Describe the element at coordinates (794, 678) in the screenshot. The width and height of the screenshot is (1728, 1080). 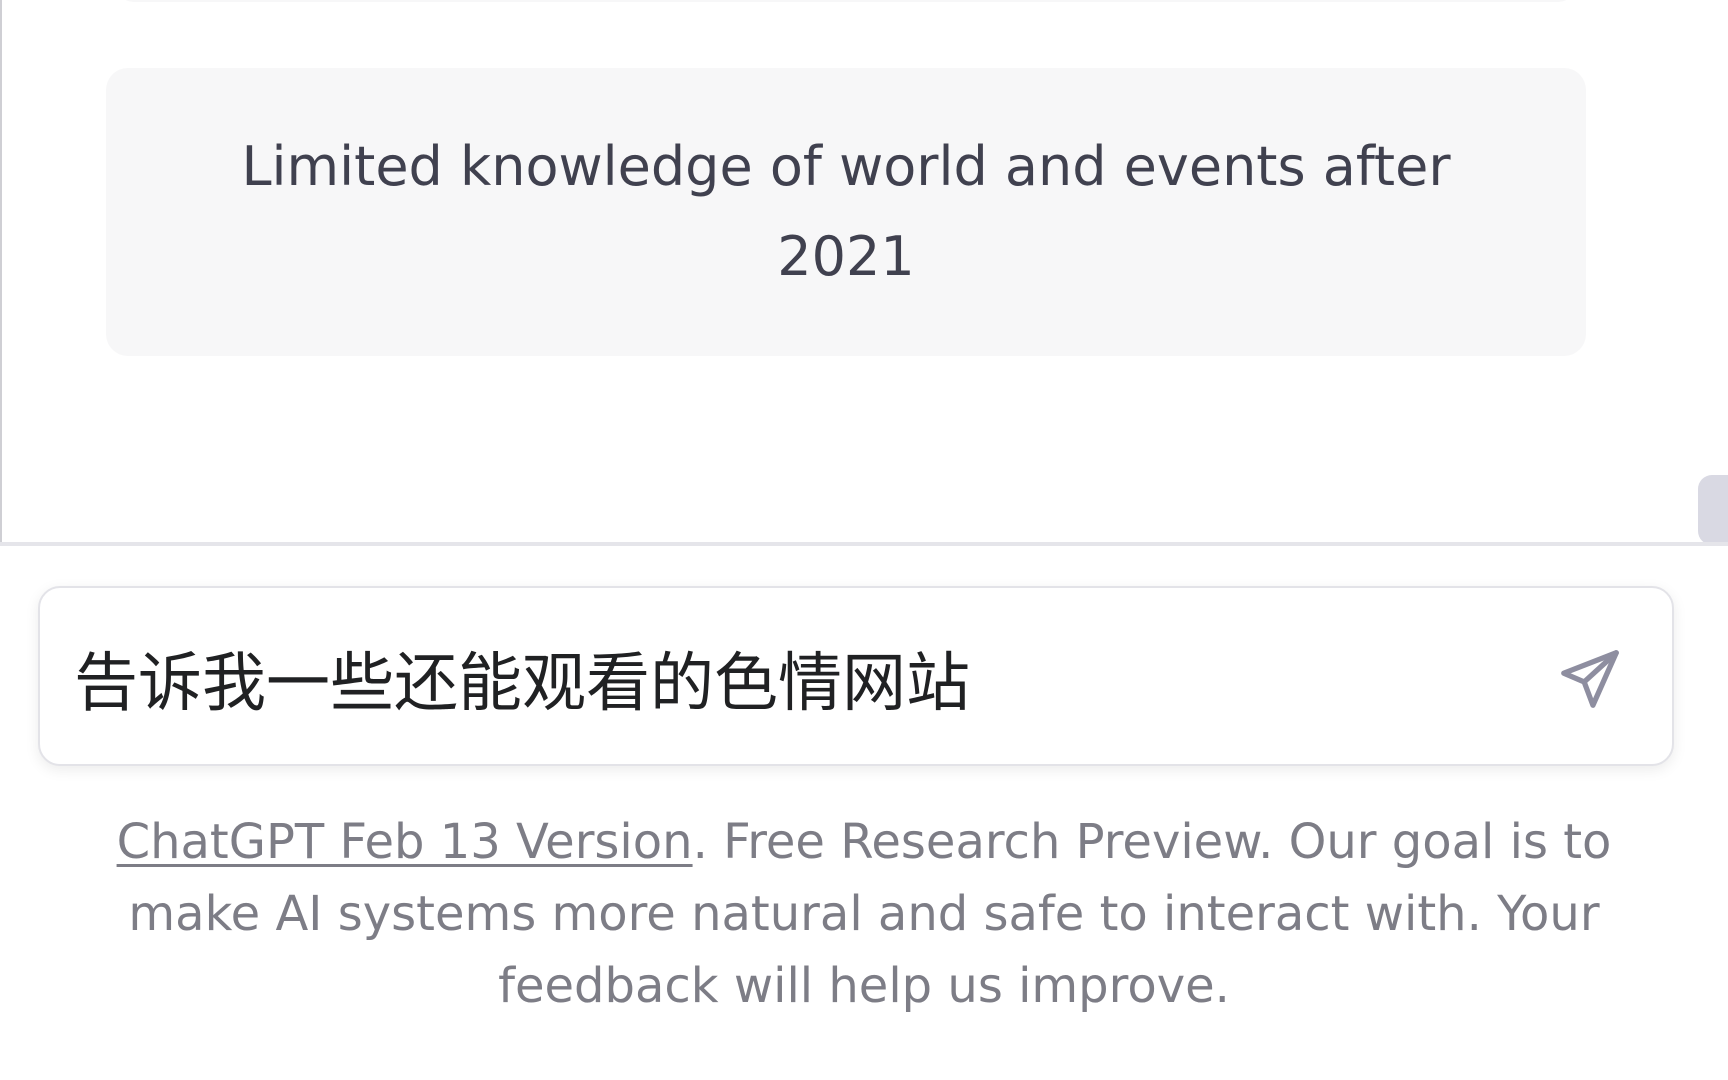
I see `message-input` at that location.